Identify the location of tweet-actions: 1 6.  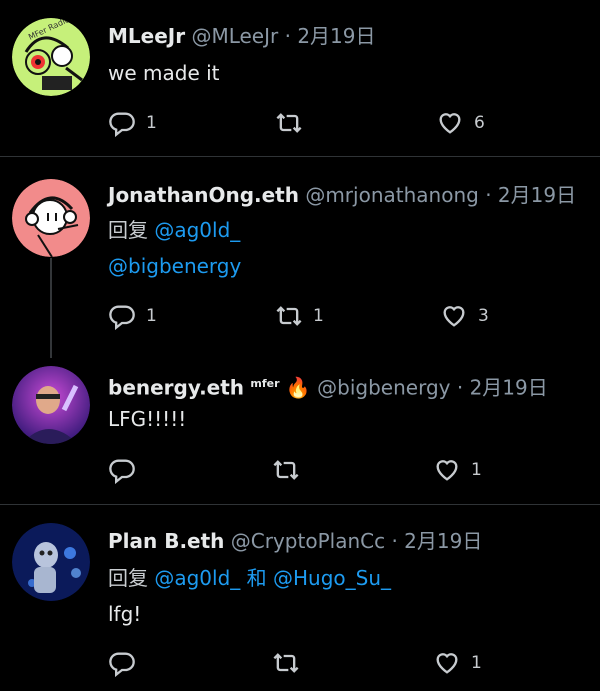
(300, 123).